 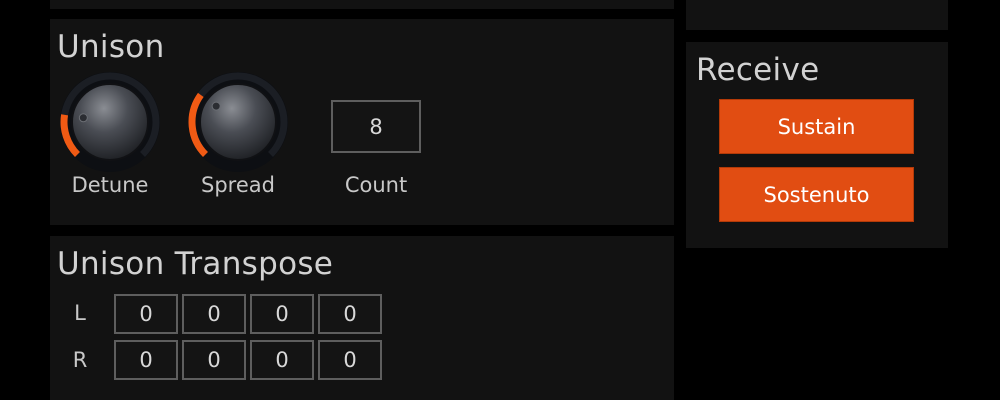 What do you see at coordinates (282, 314) in the screenshot?
I see `transpose-field-l-3: 0` at bounding box center [282, 314].